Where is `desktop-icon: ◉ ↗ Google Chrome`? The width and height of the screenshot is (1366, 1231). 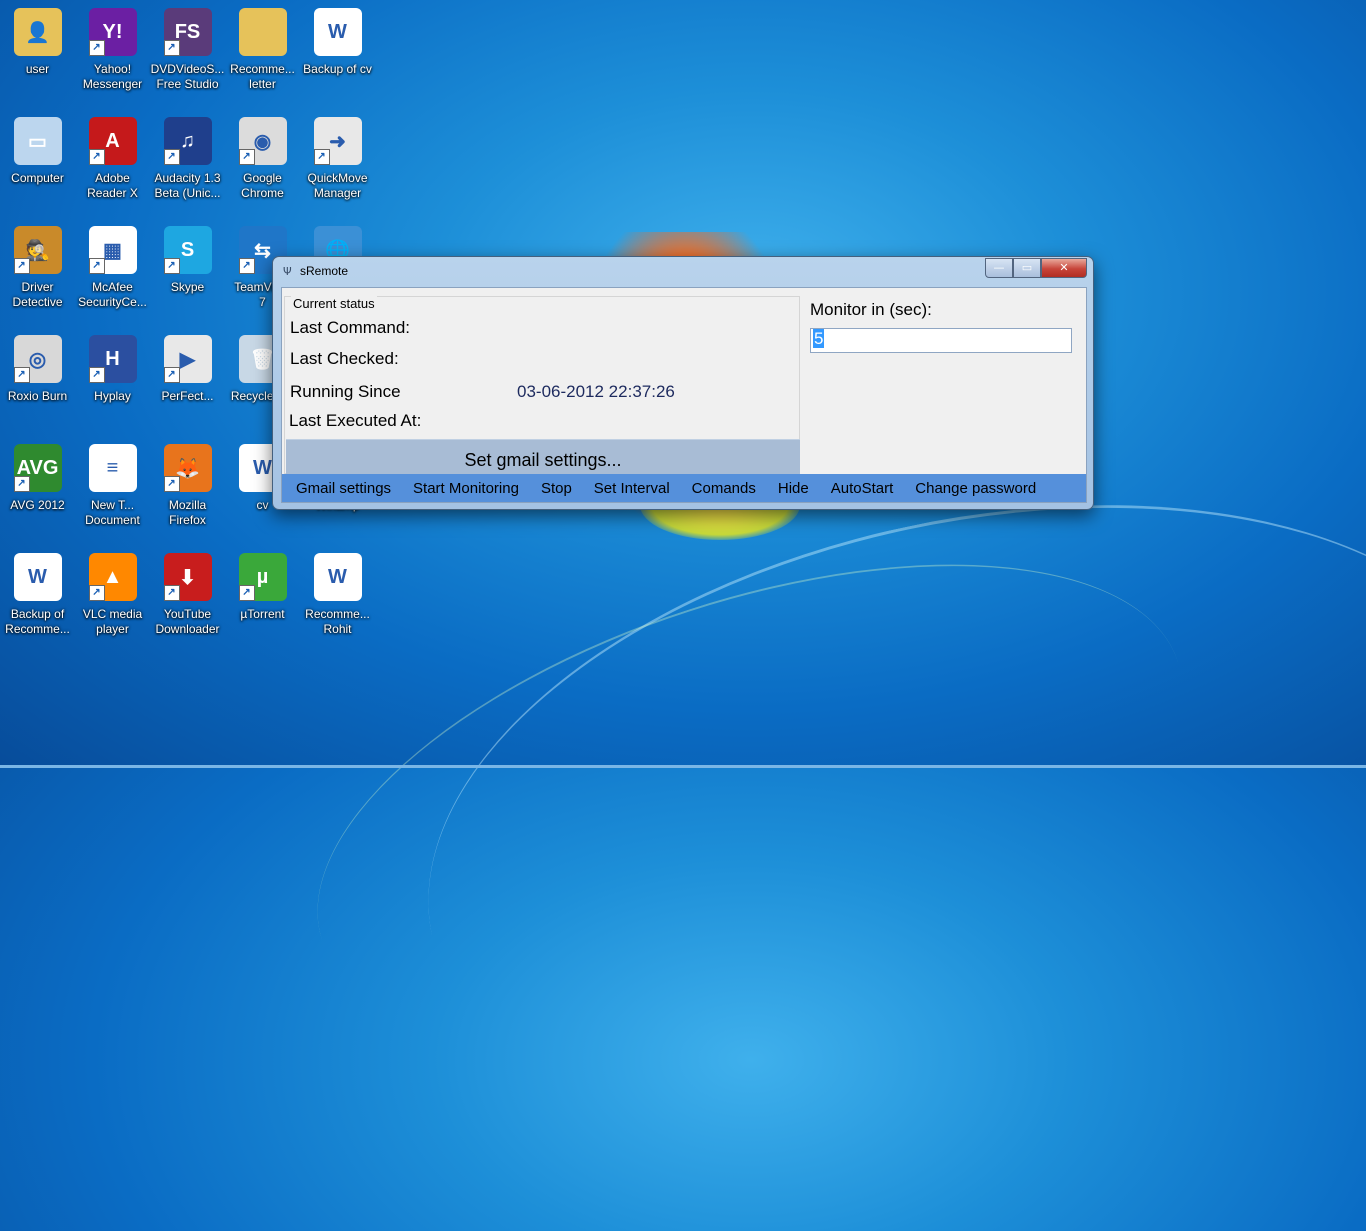
desktop-icon: ◉ ↗ Google Chrome is located at coordinates (262, 163).